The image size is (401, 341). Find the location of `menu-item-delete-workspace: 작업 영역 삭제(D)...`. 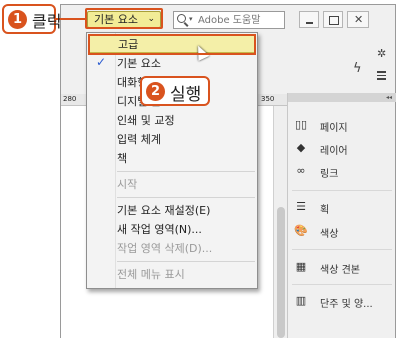

menu-item-delete-workspace: 작업 영역 삭제(D)... is located at coordinates (165, 248).